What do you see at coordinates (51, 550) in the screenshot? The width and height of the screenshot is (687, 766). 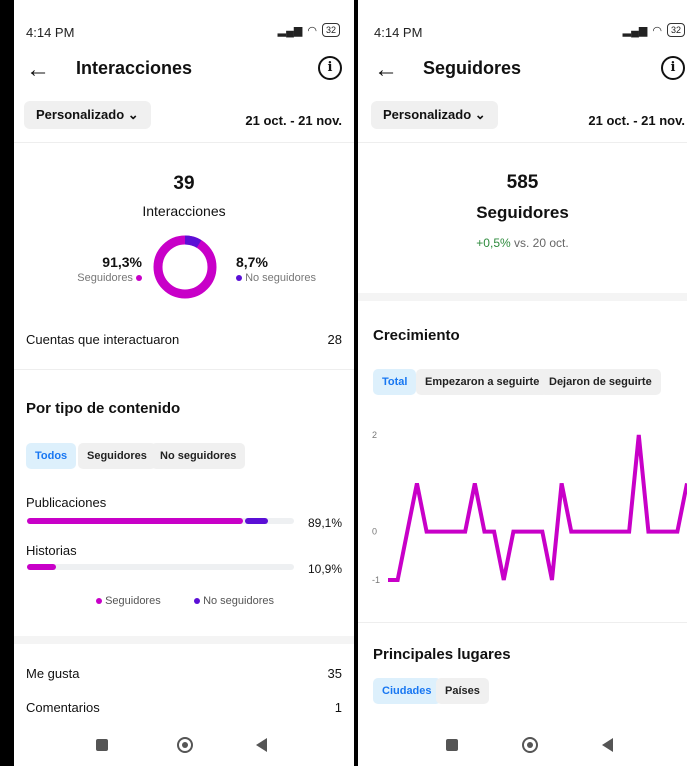 I see `historias-label: Historias` at bounding box center [51, 550].